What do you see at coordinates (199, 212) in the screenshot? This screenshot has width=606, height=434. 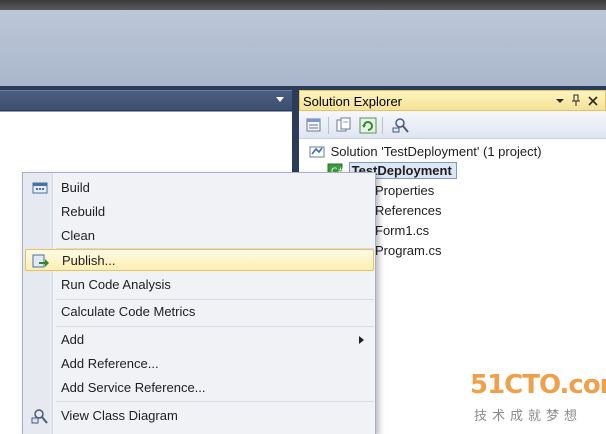 I see `menu-item-rebuild: Rebuild` at bounding box center [199, 212].